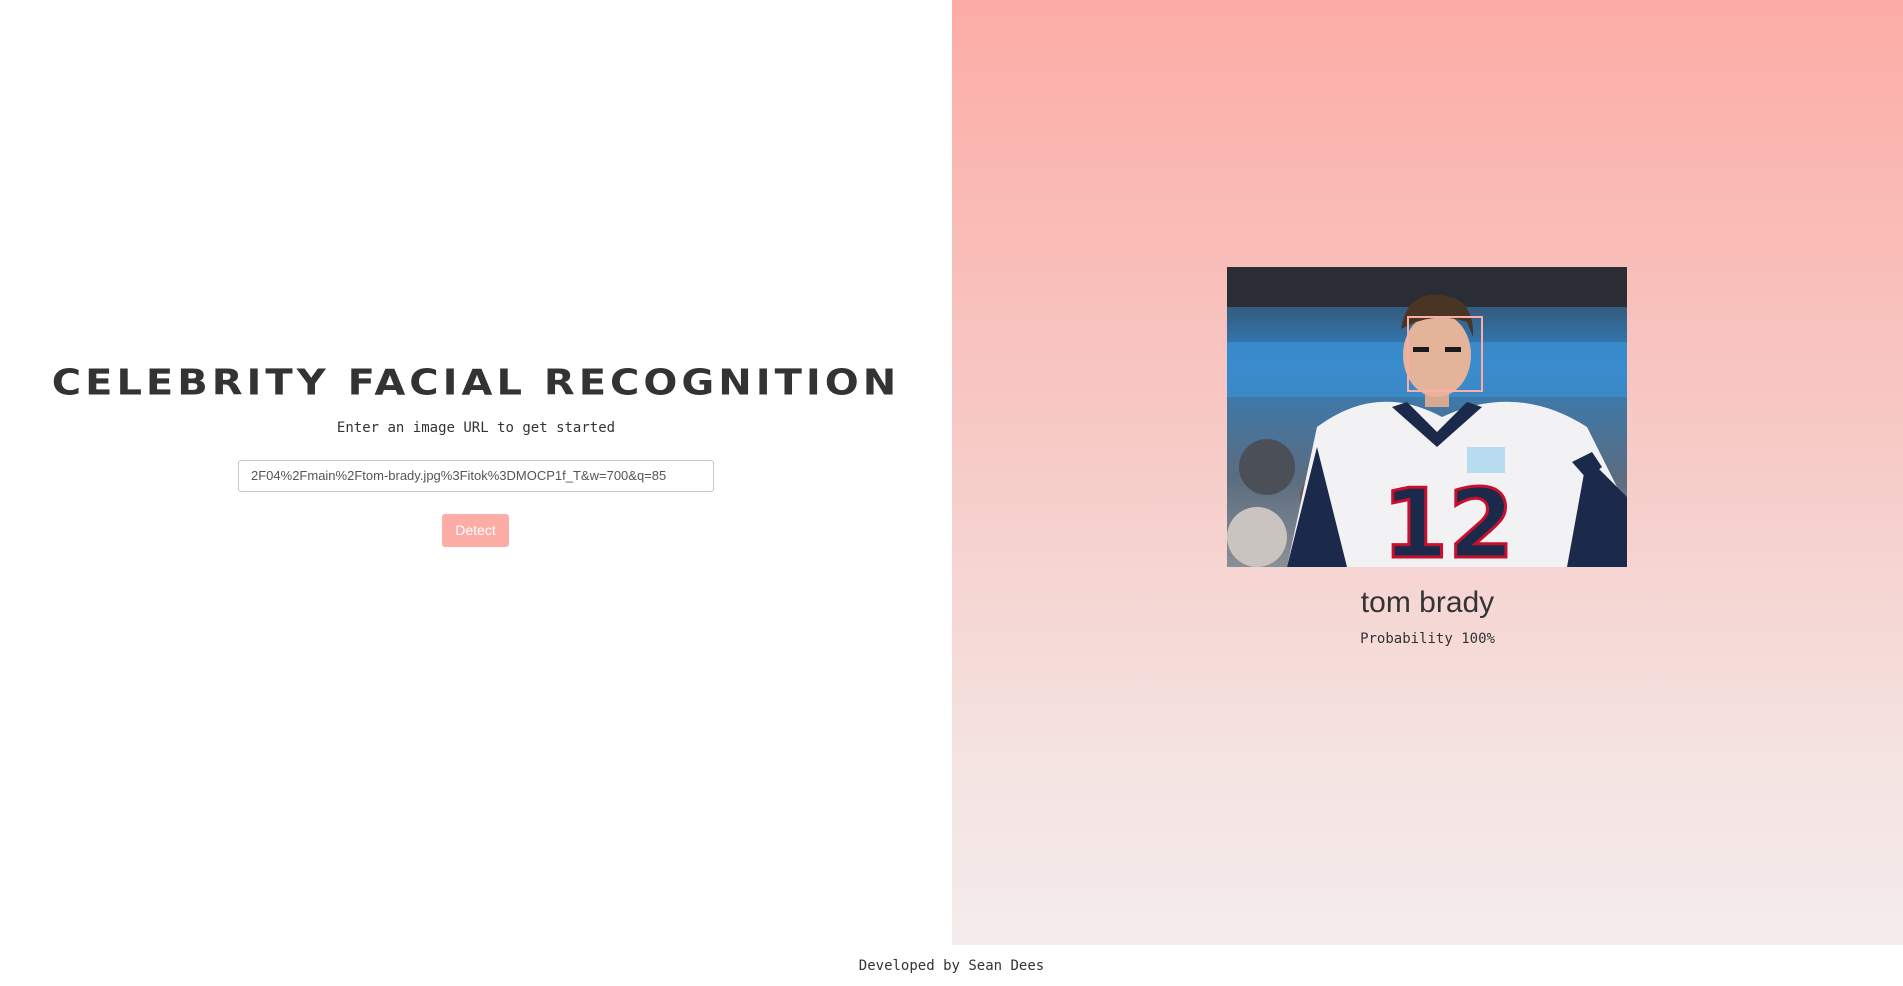 This screenshot has height=986, width=1903. What do you see at coordinates (475, 530) in the screenshot?
I see `detect-button: Detect` at bounding box center [475, 530].